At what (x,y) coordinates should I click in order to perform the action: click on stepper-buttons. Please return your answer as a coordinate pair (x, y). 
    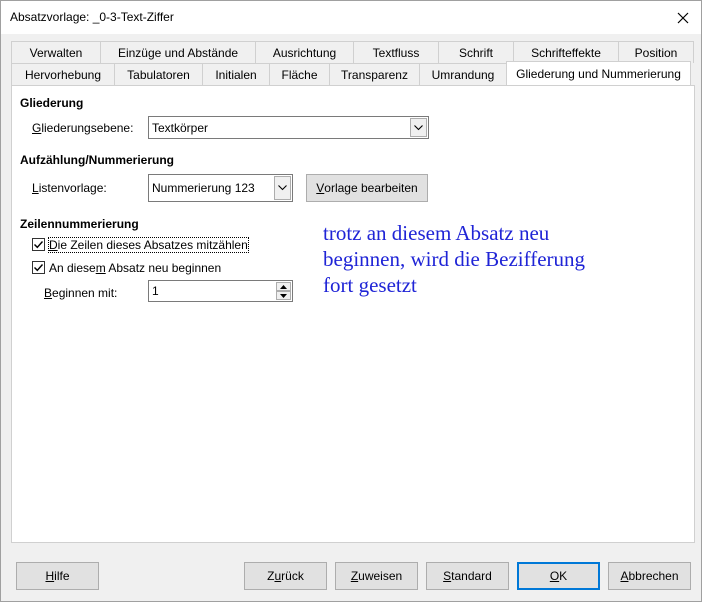
    Looking at the image, I should click on (283, 291).